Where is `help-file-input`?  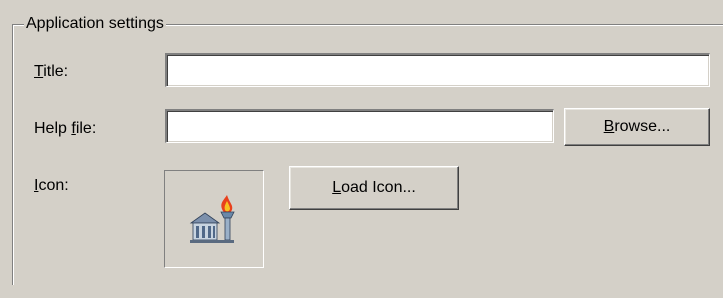
help-file-input is located at coordinates (359, 126).